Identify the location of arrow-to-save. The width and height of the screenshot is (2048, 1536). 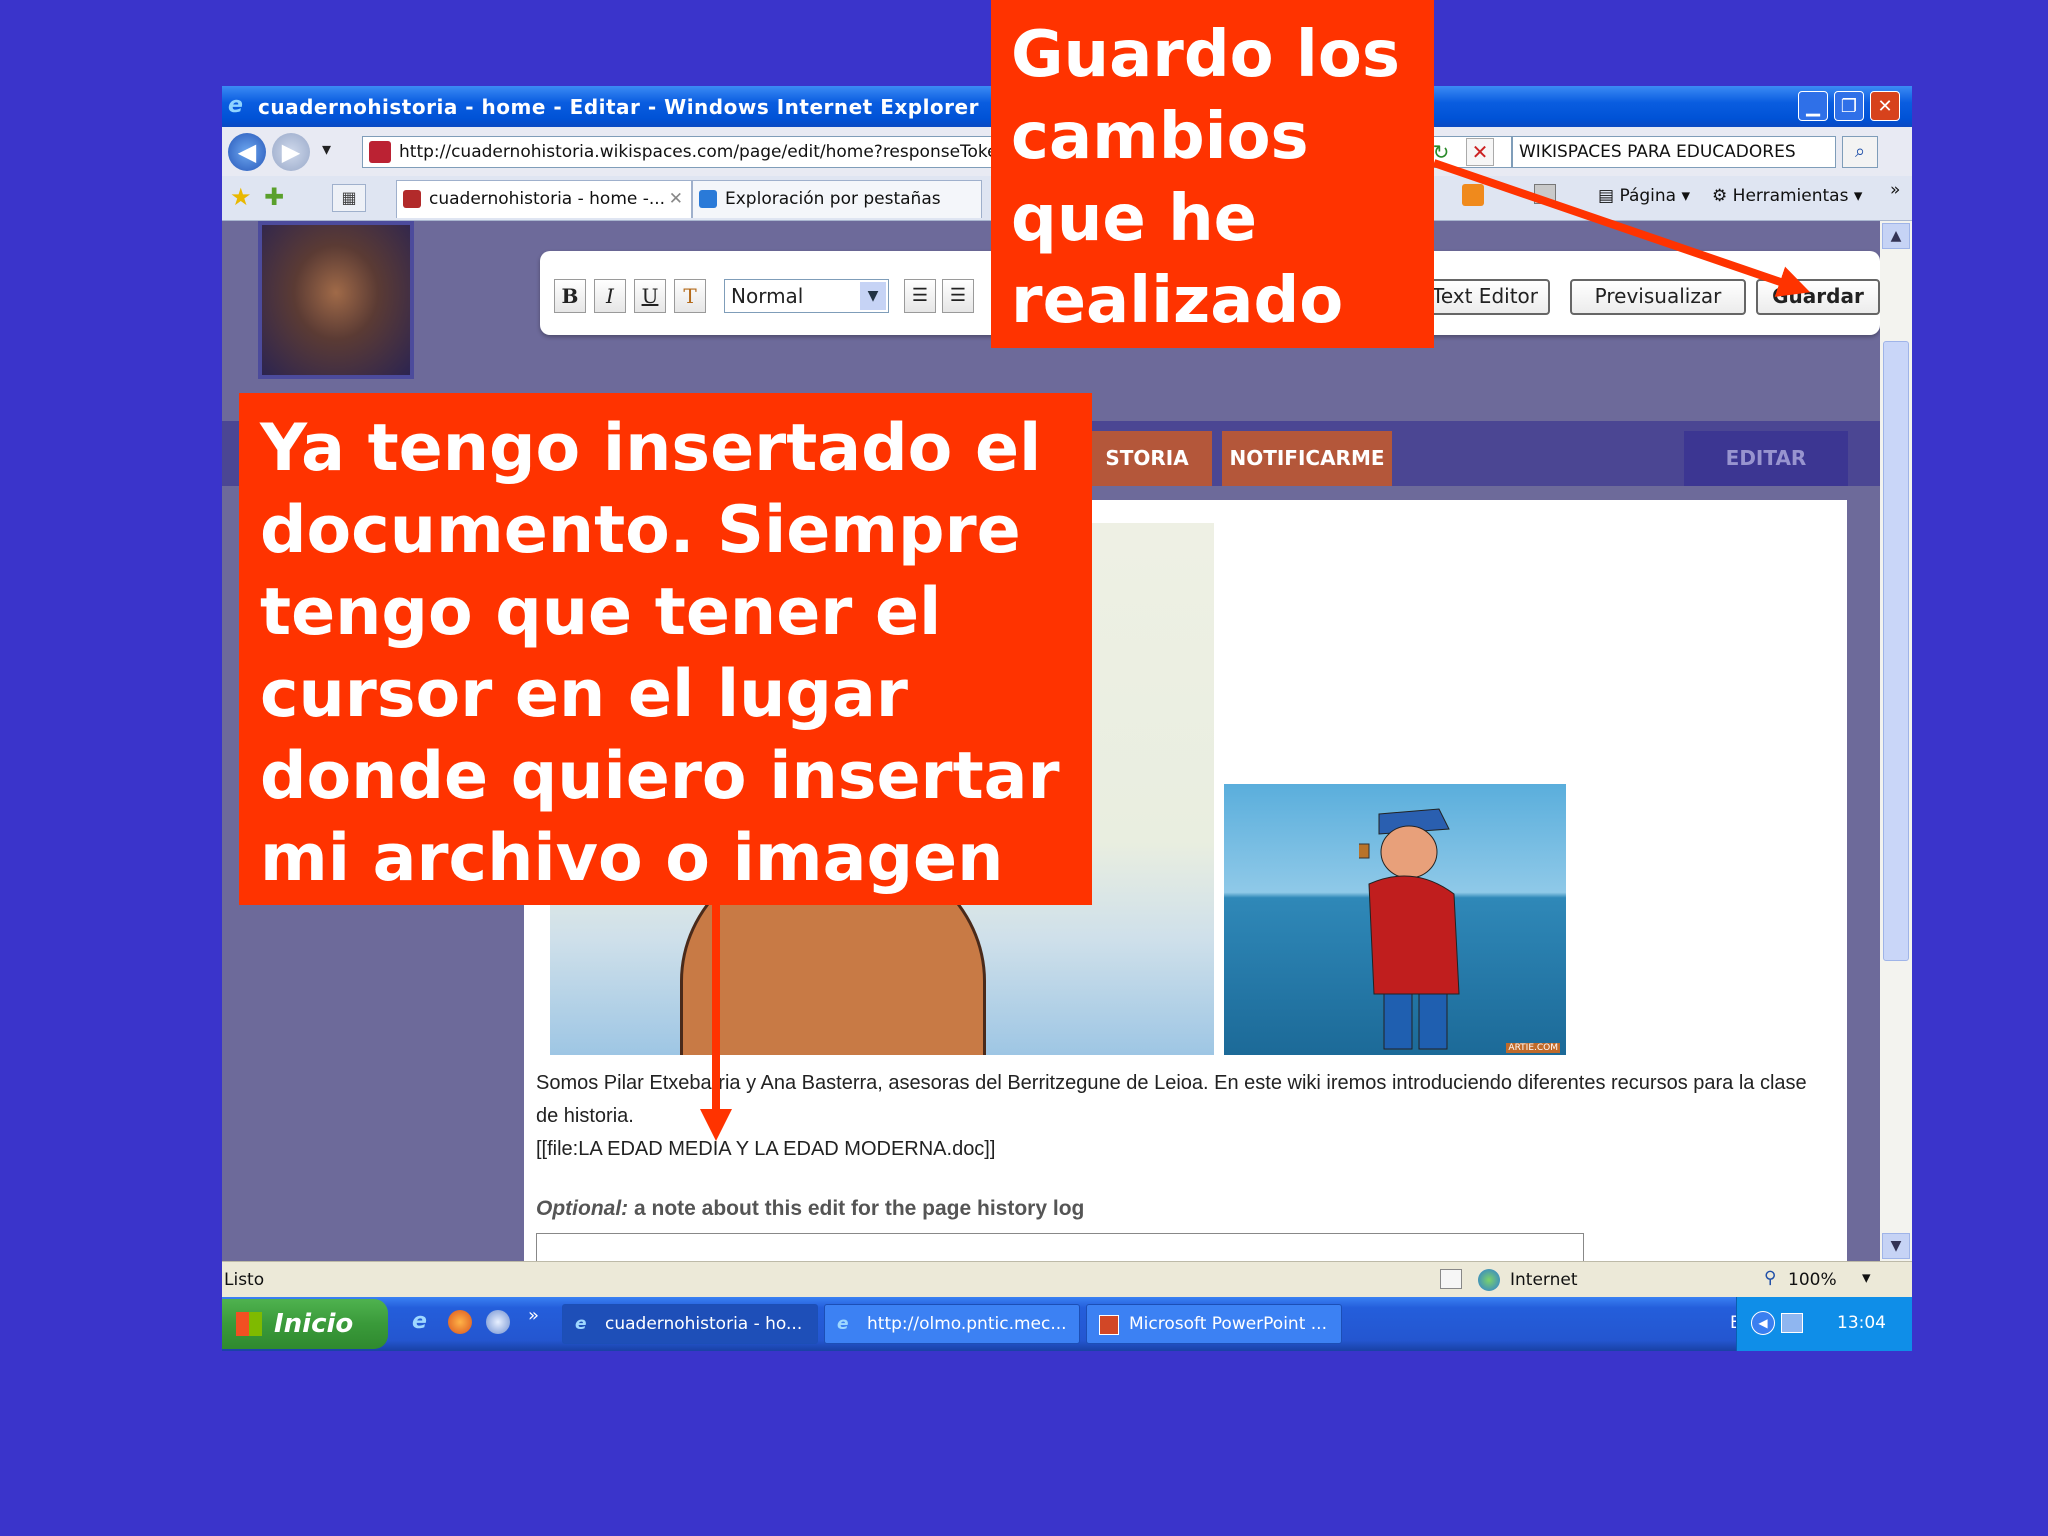
(1621, 228).